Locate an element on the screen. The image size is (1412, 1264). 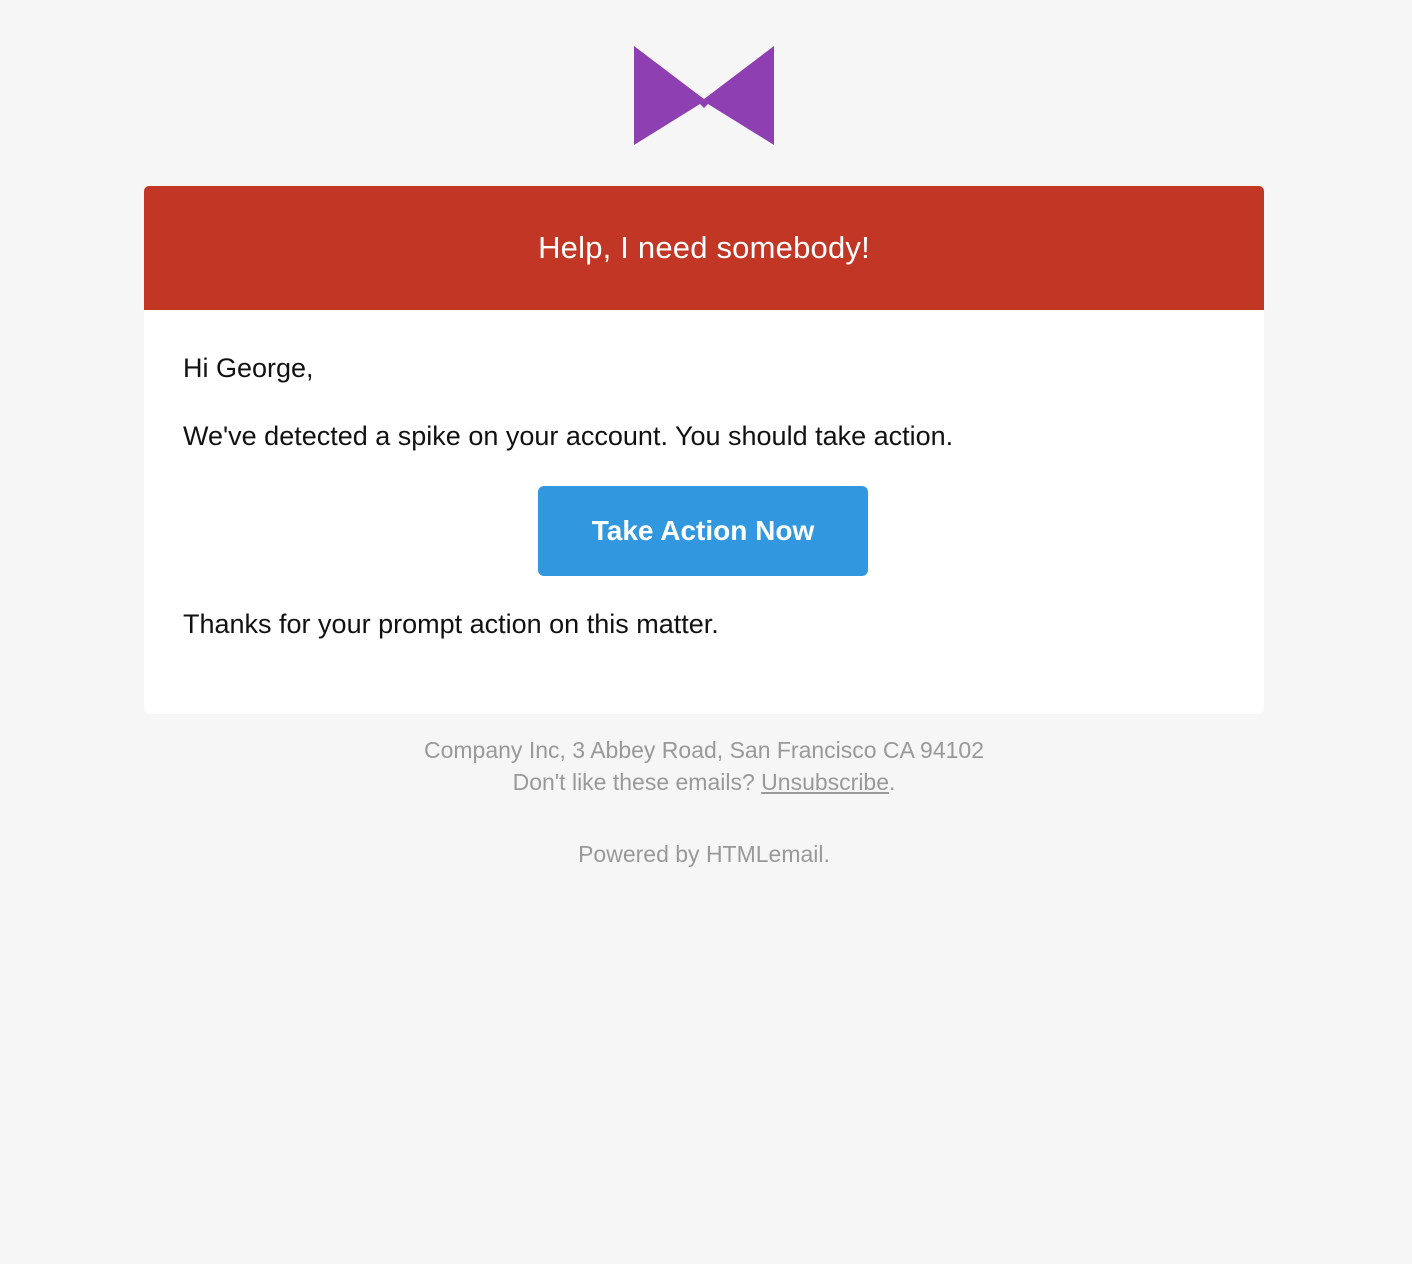
unsubscribe-suffix: . is located at coordinates (892, 782).